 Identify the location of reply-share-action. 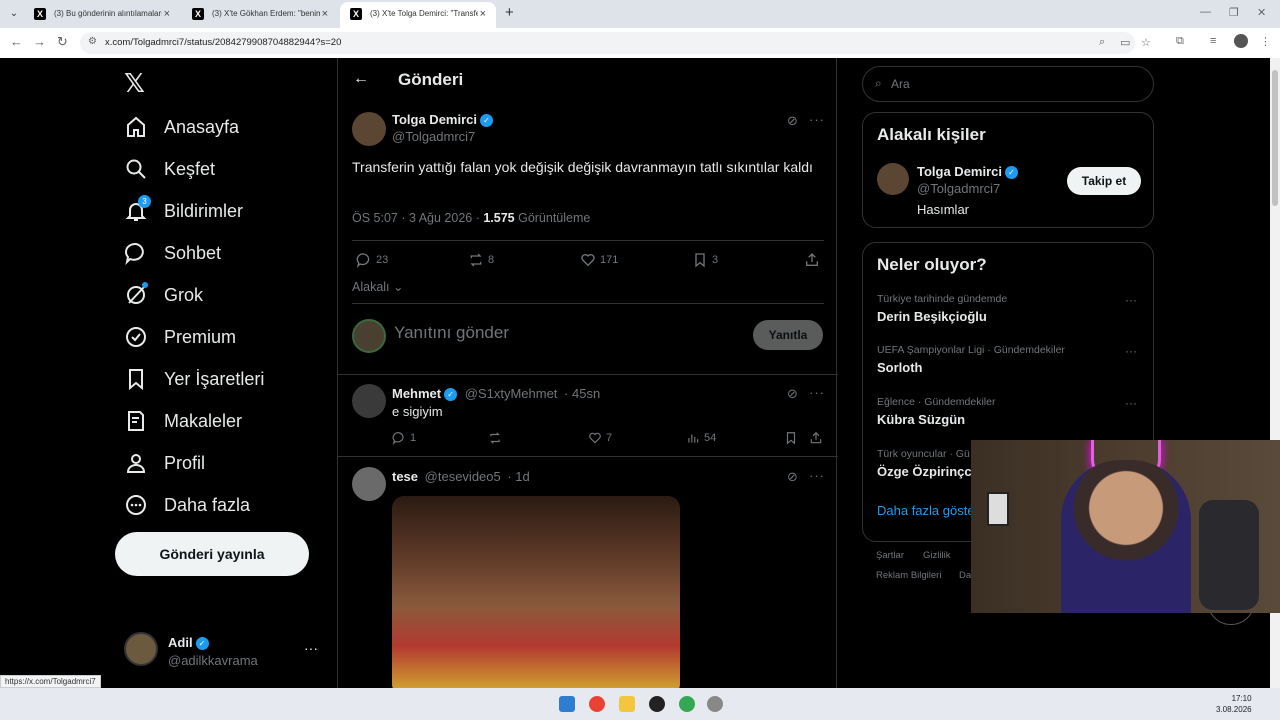
(818, 438).